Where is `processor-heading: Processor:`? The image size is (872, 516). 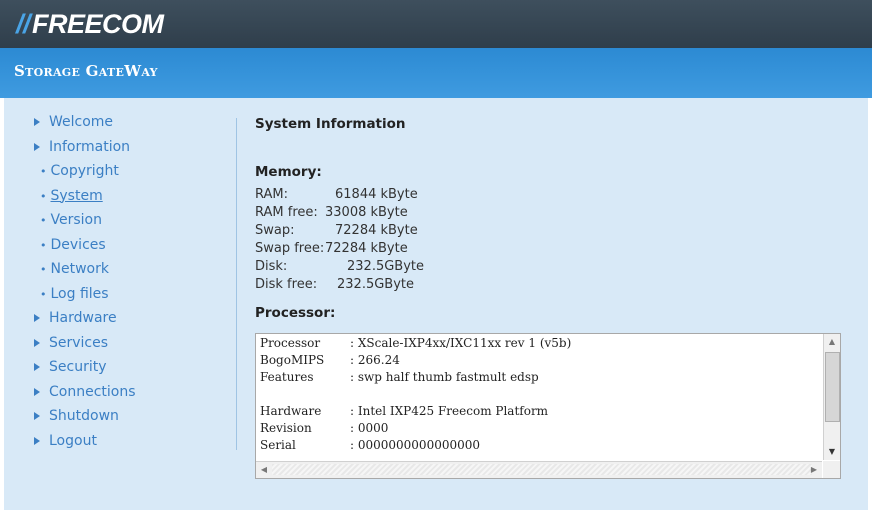 processor-heading: Processor: is located at coordinates (295, 313).